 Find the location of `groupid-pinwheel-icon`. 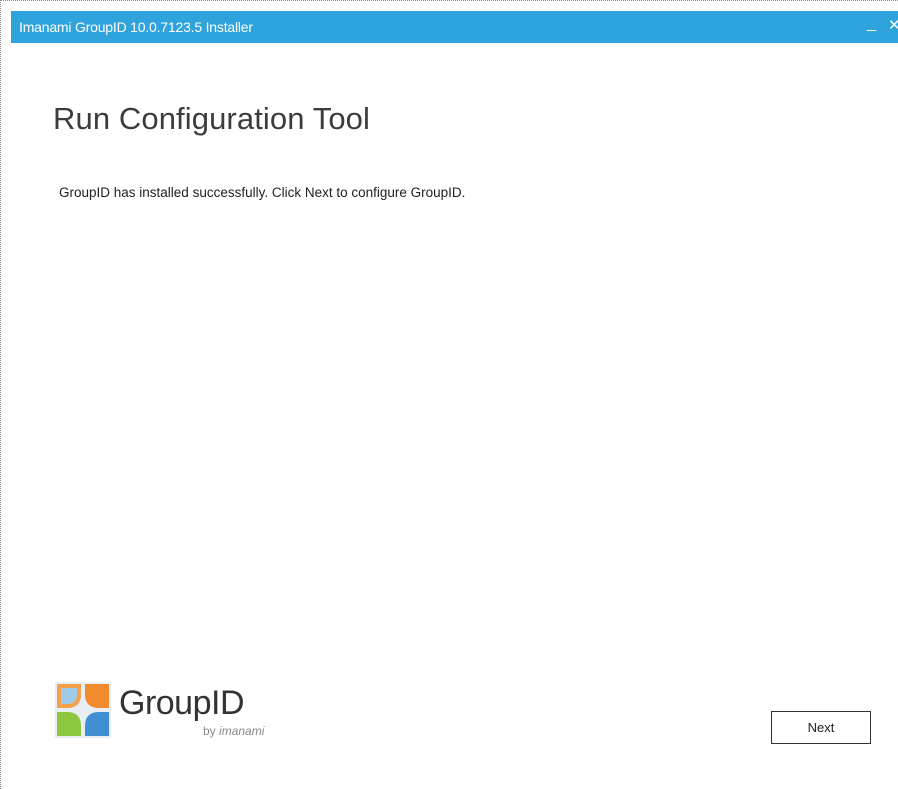

groupid-pinwheel-icon is located at coordinates (83, 710).